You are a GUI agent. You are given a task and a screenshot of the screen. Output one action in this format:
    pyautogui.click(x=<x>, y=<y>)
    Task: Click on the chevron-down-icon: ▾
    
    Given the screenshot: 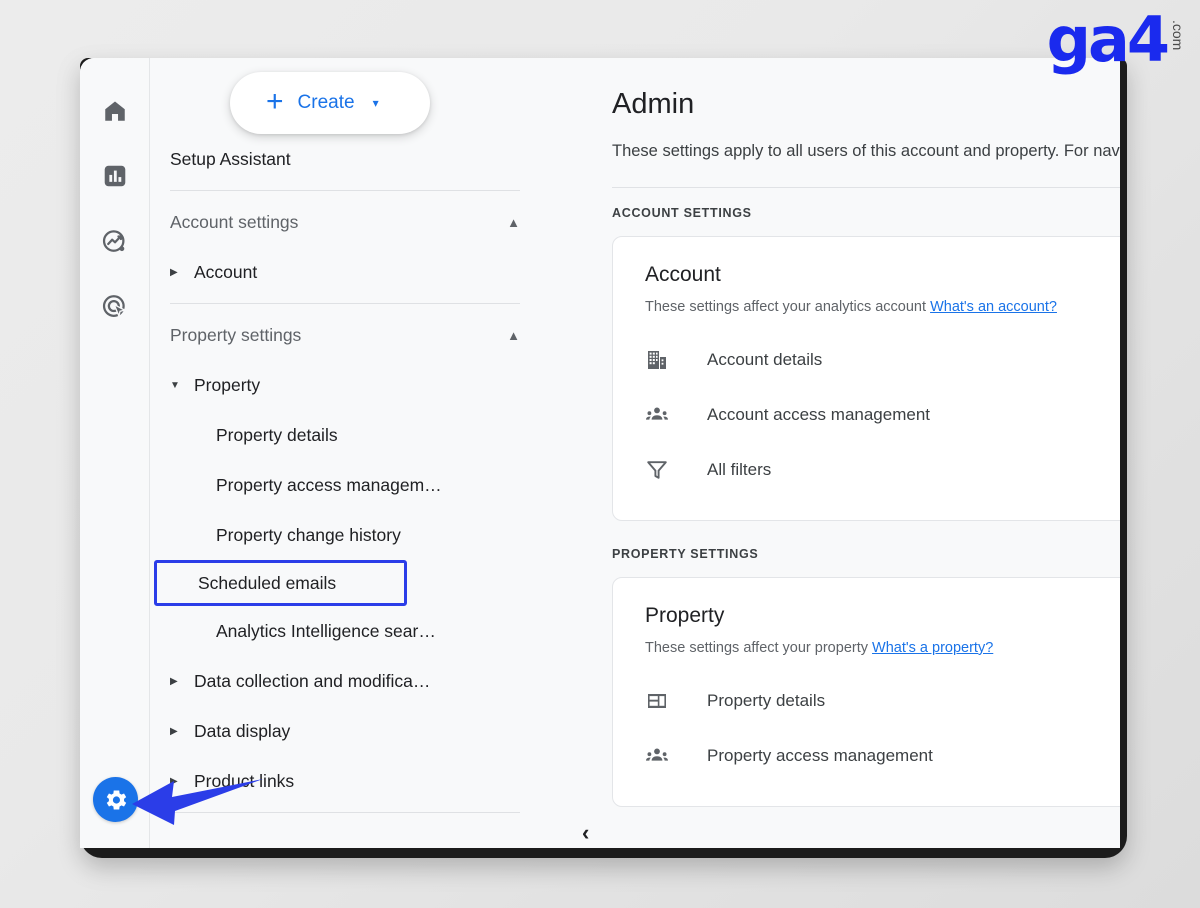 What is the action you would take?
    pyautogui.click(x=375, y=103)
    